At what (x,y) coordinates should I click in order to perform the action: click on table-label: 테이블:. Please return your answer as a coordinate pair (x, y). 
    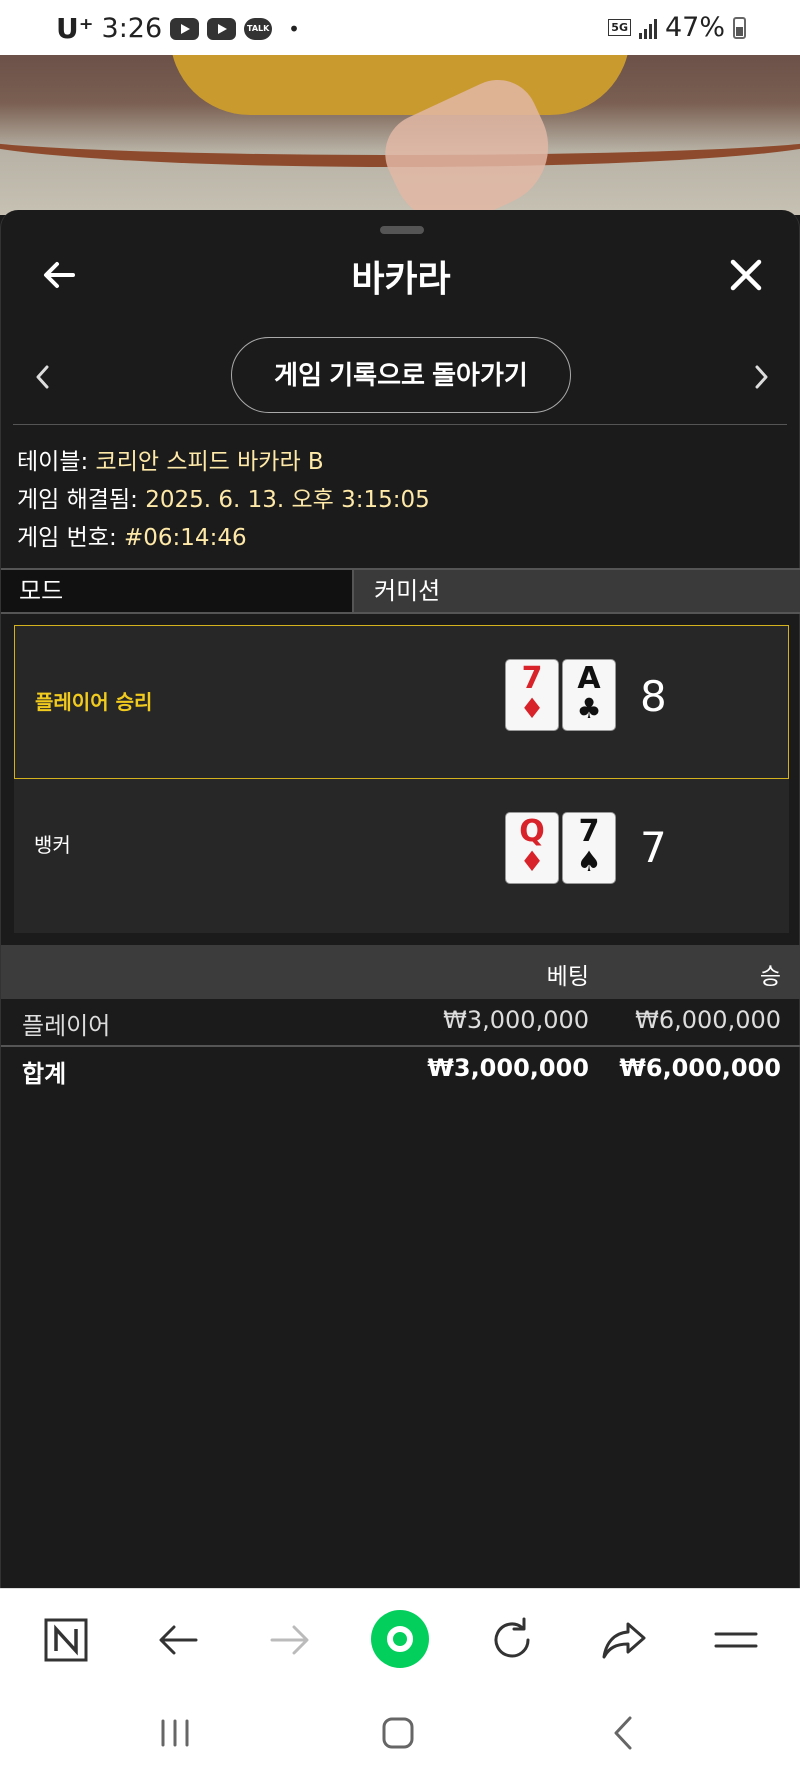
    Looking at the image, I should click on (53, 462).